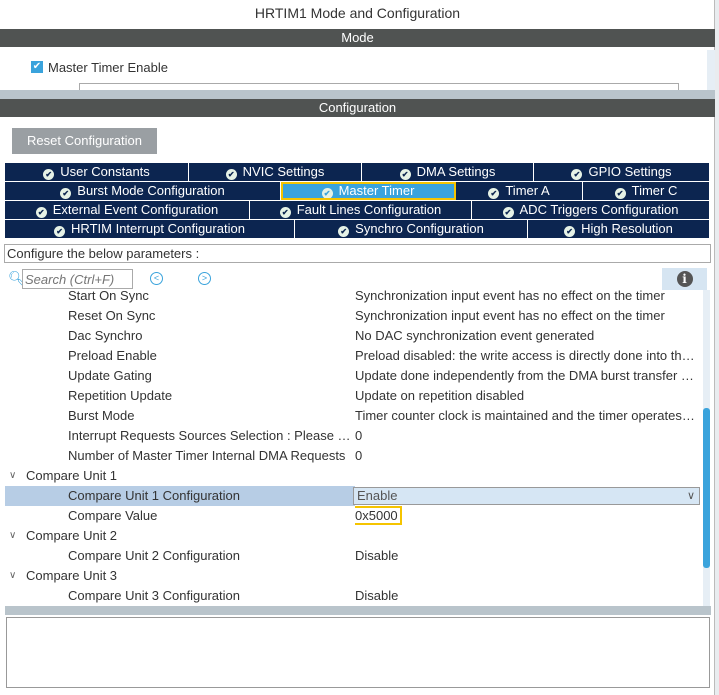  I want to click on tab-synchro-configuration: ✔ Synchro Configuration, so click(411, 229).